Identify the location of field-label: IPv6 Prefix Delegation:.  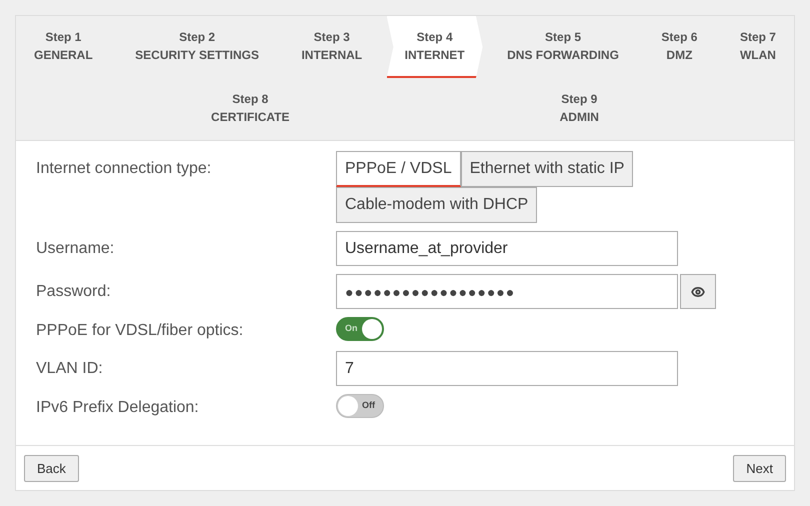
(118, 408).